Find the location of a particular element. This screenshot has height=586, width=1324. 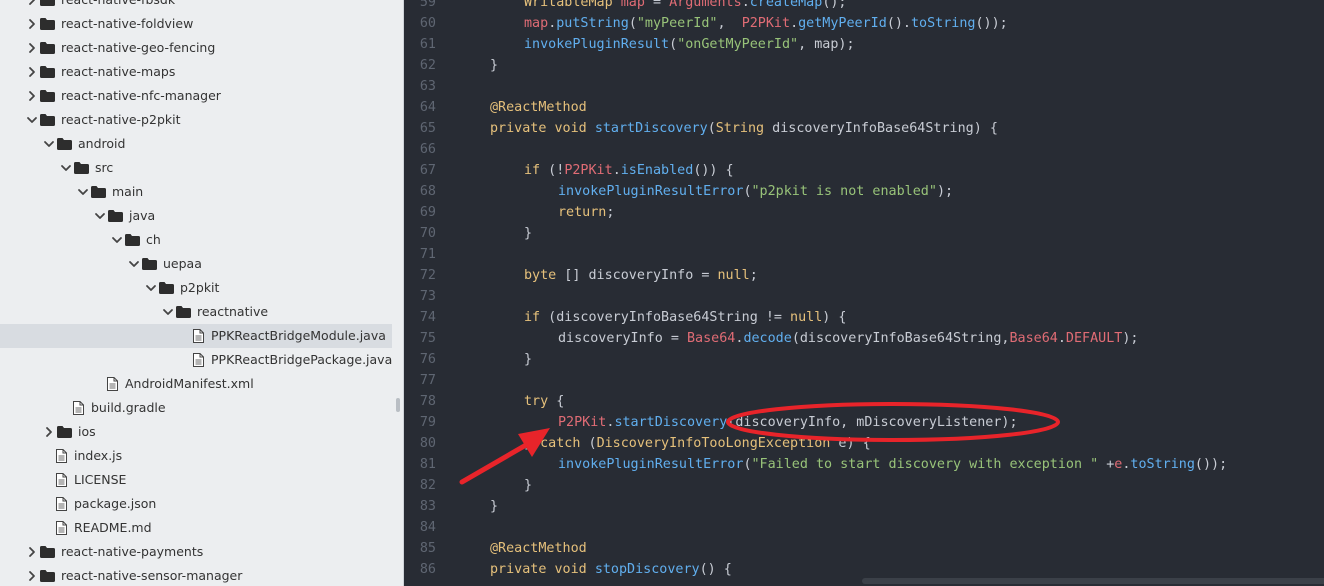

tree-folder-row: java is located at coordinates (196, 216).